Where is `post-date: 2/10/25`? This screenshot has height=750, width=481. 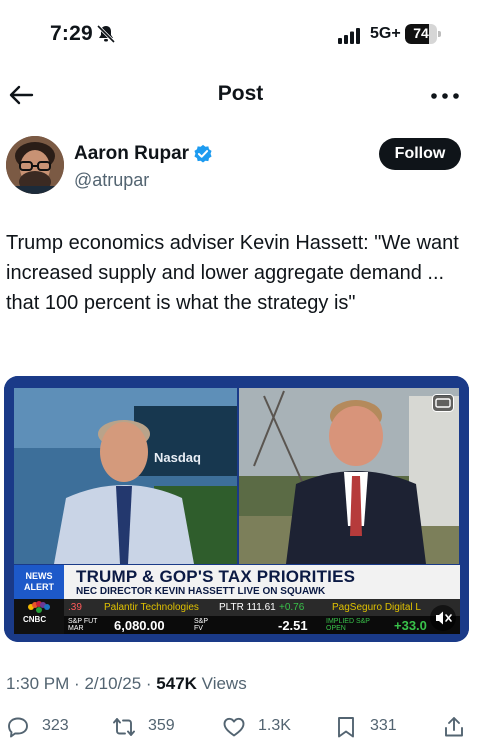
post-date: 2/10/25 is located at coordinates (113, 683).